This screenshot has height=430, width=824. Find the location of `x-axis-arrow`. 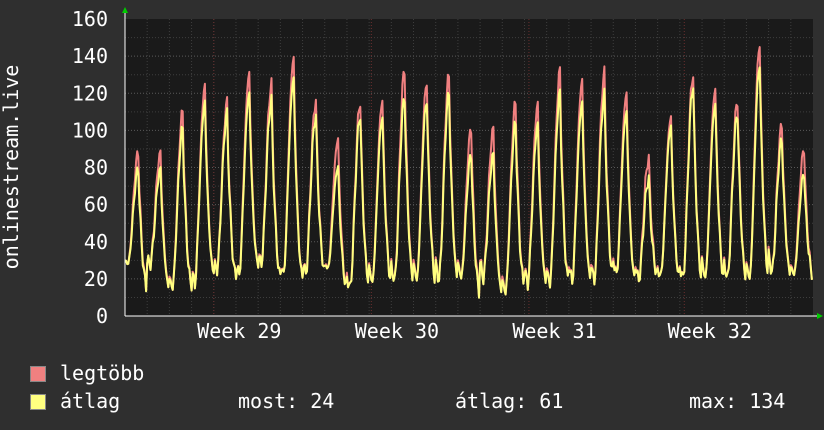

x-axis-arrow is located at coordinates (820, 316).